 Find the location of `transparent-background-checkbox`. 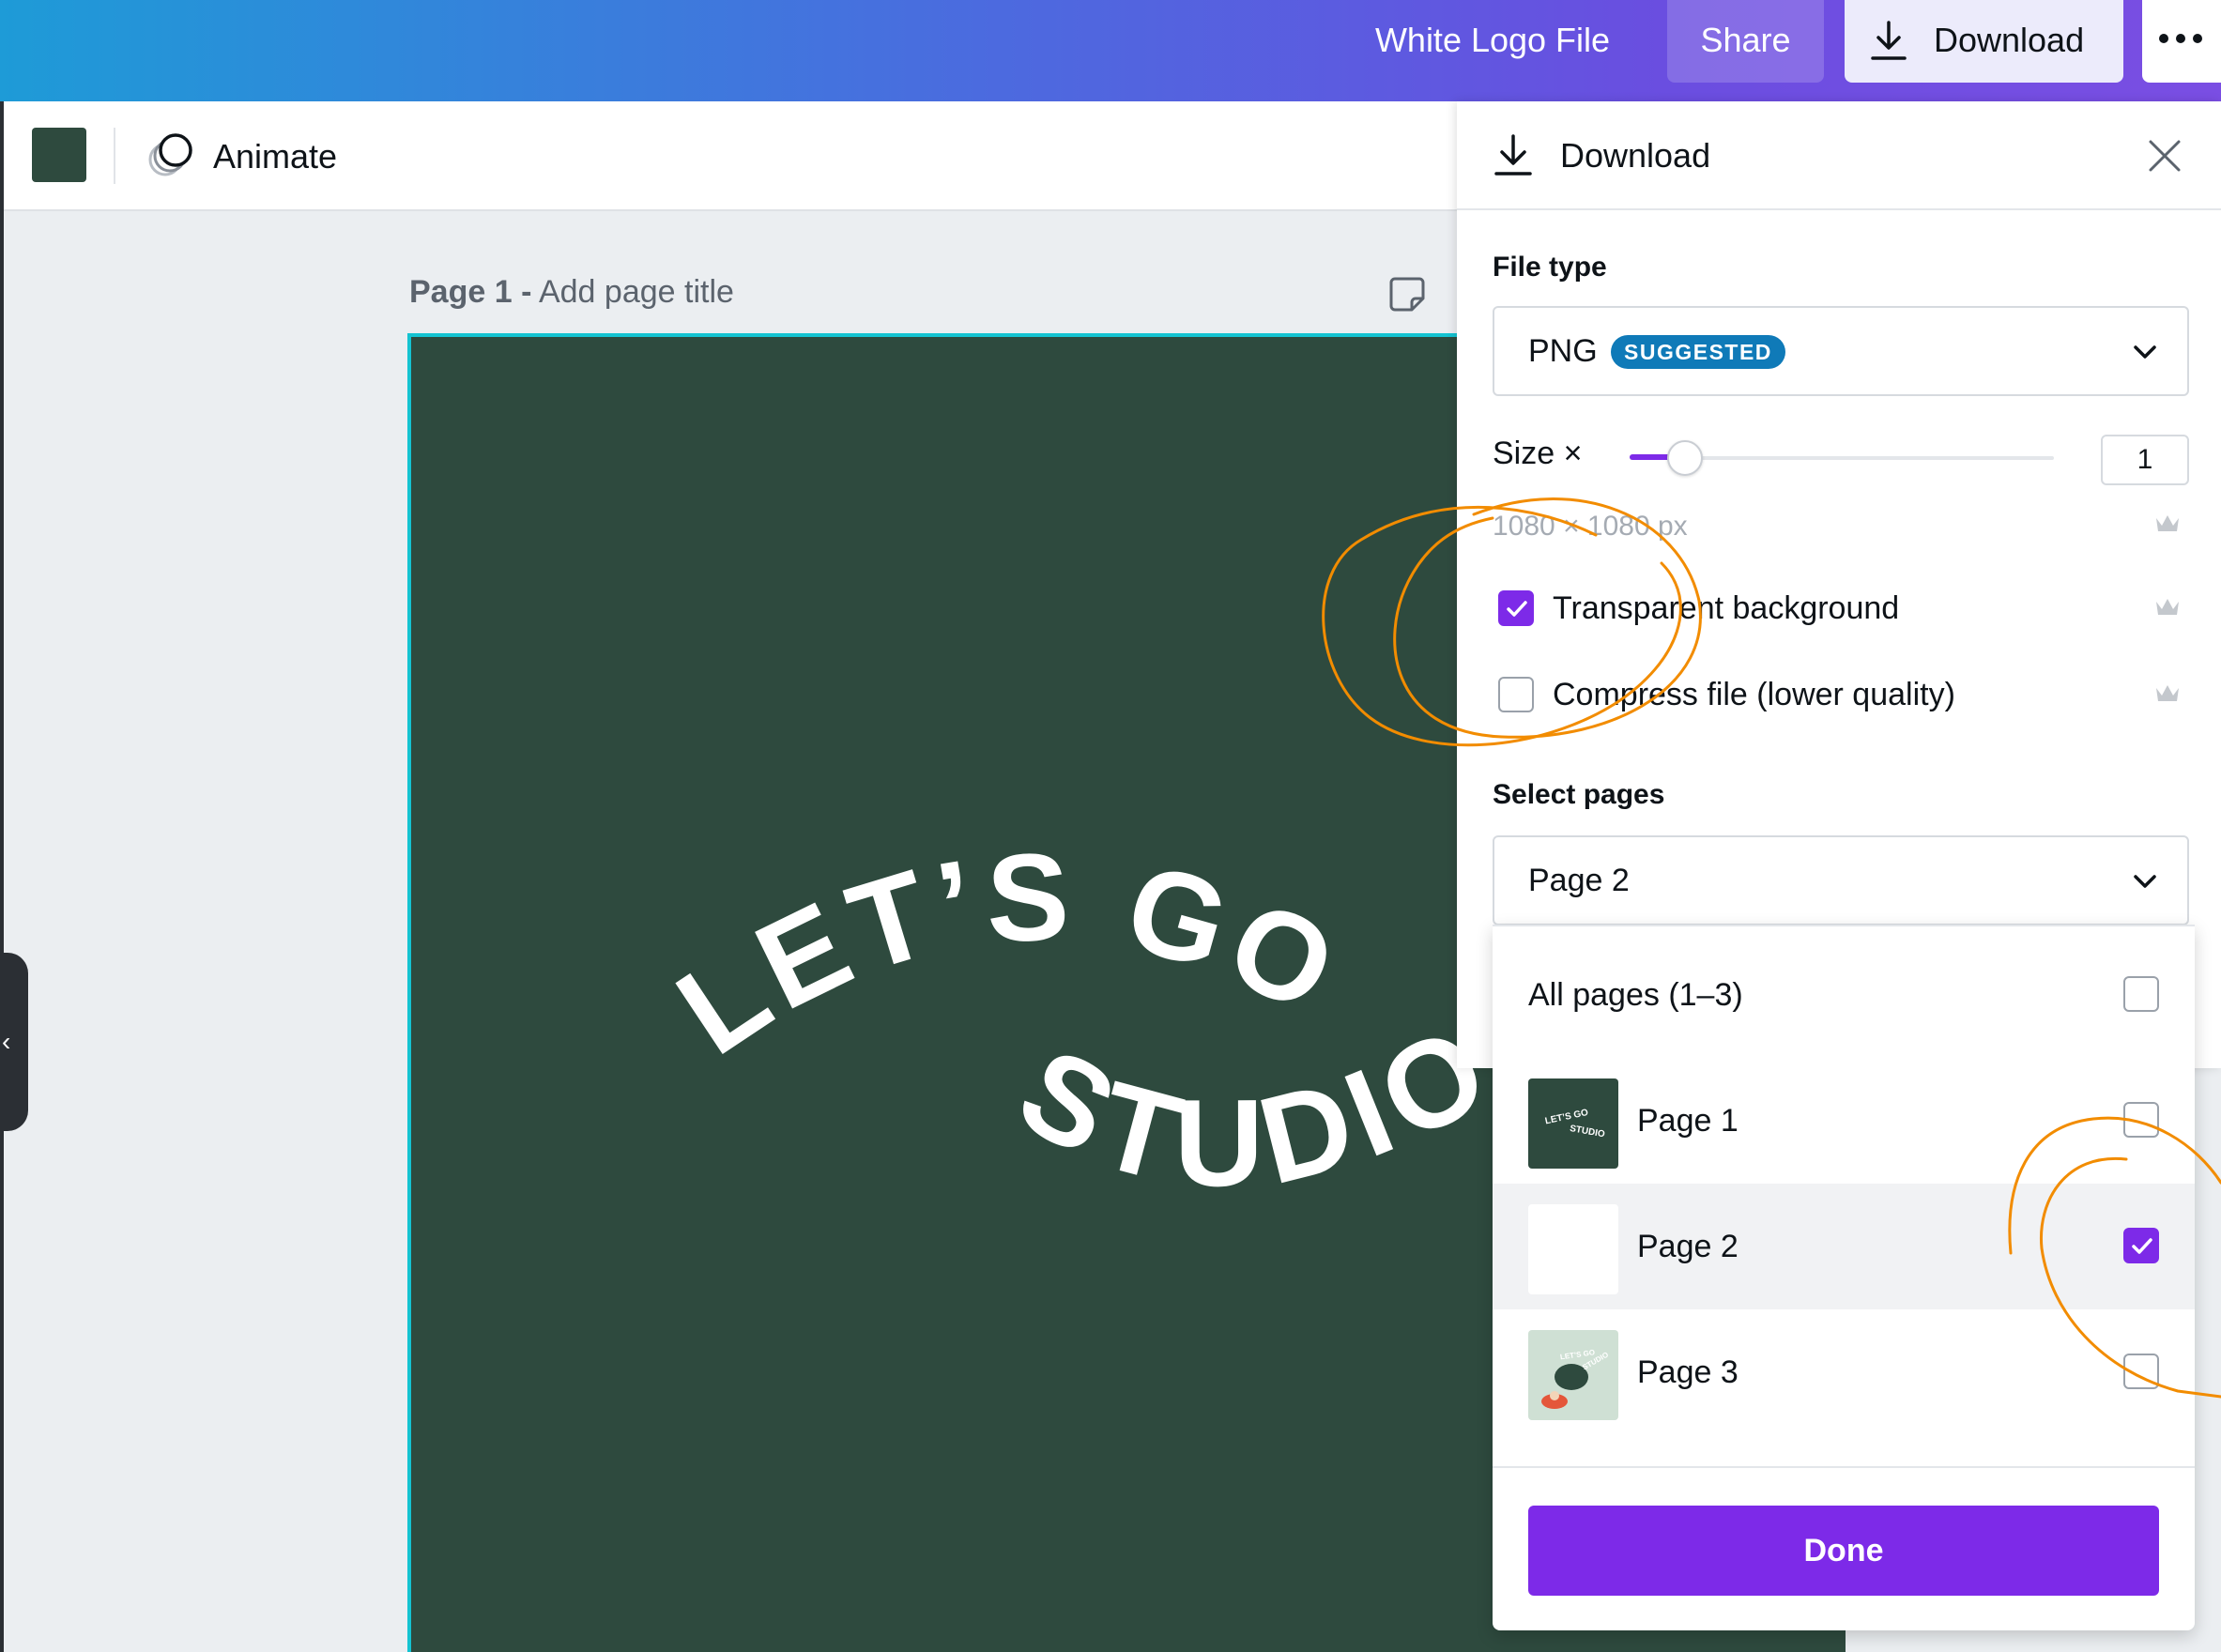

transparent-background-checkbox is located at coordinates (1516, 608).